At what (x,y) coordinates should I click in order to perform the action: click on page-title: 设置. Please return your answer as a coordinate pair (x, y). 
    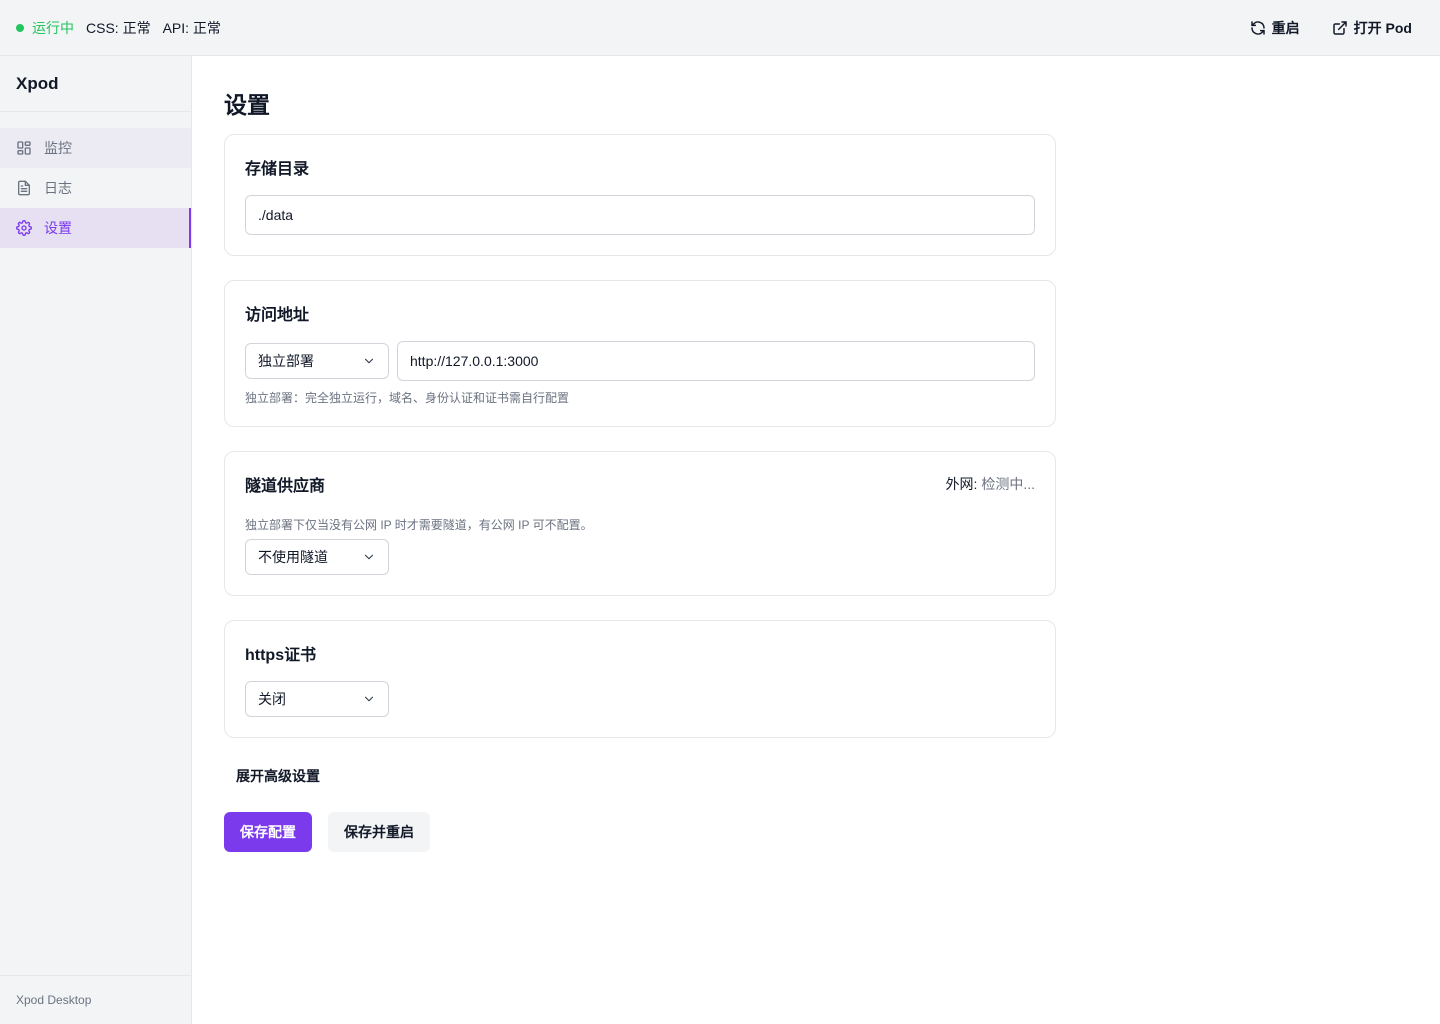
    Looking at the image, I should click on (247, 105).